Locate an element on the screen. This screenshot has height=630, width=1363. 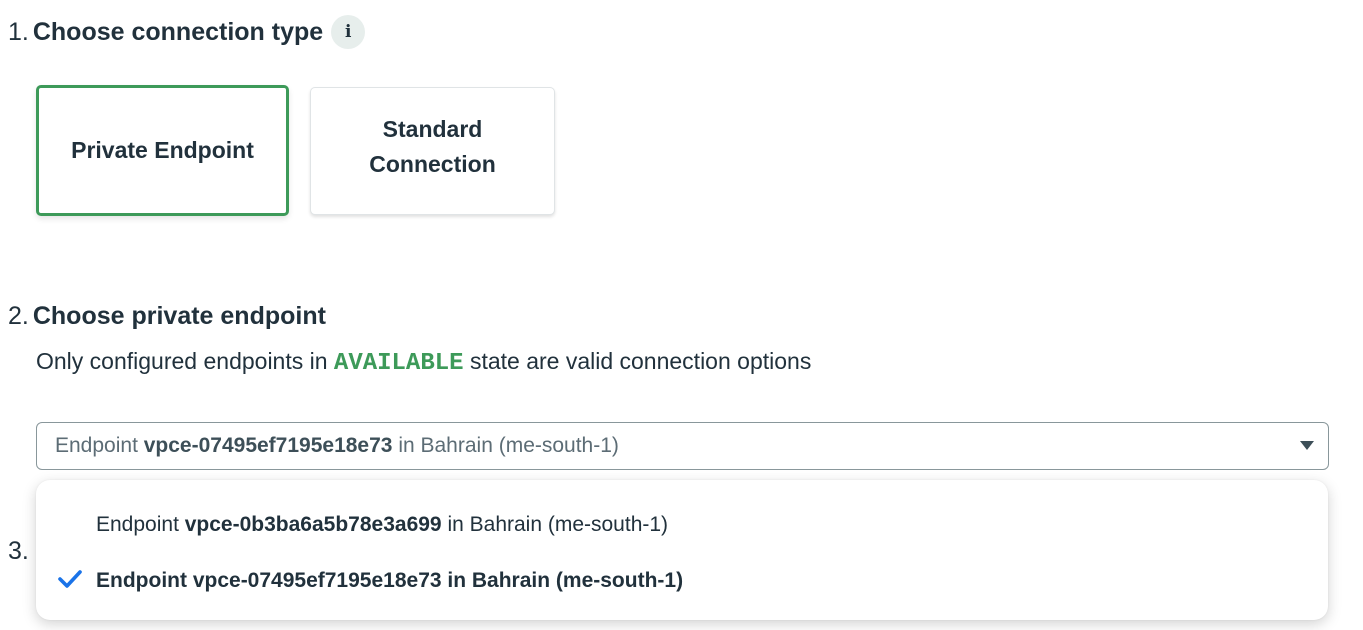
step-1-heading: 1. Choose connection type i is located at coordinates (187, 32).